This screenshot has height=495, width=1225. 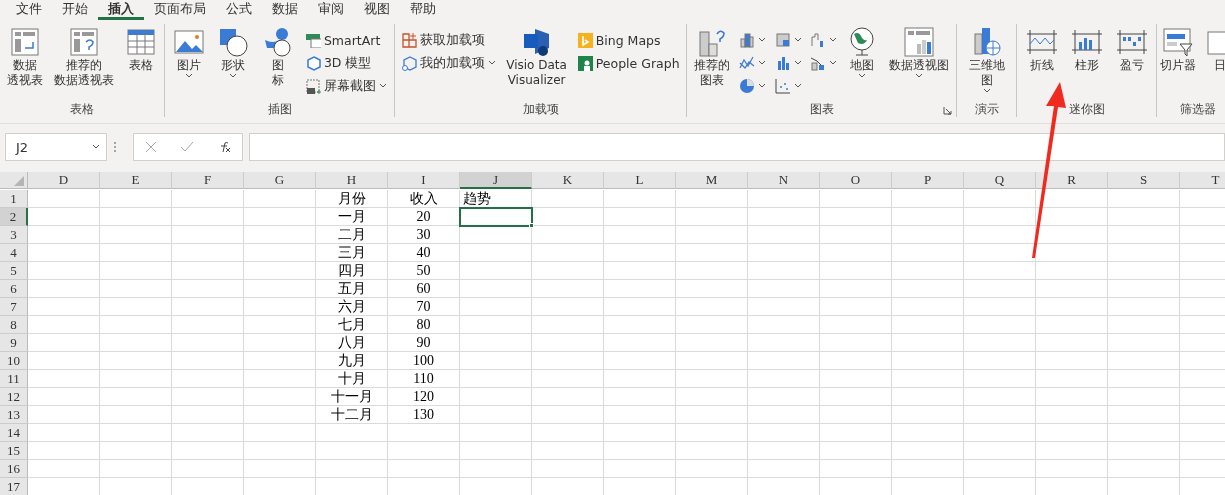 What do you see at coordinates (496, 180) in the screenshot?
I see `column-header: J` at bounding box center [496, 180].